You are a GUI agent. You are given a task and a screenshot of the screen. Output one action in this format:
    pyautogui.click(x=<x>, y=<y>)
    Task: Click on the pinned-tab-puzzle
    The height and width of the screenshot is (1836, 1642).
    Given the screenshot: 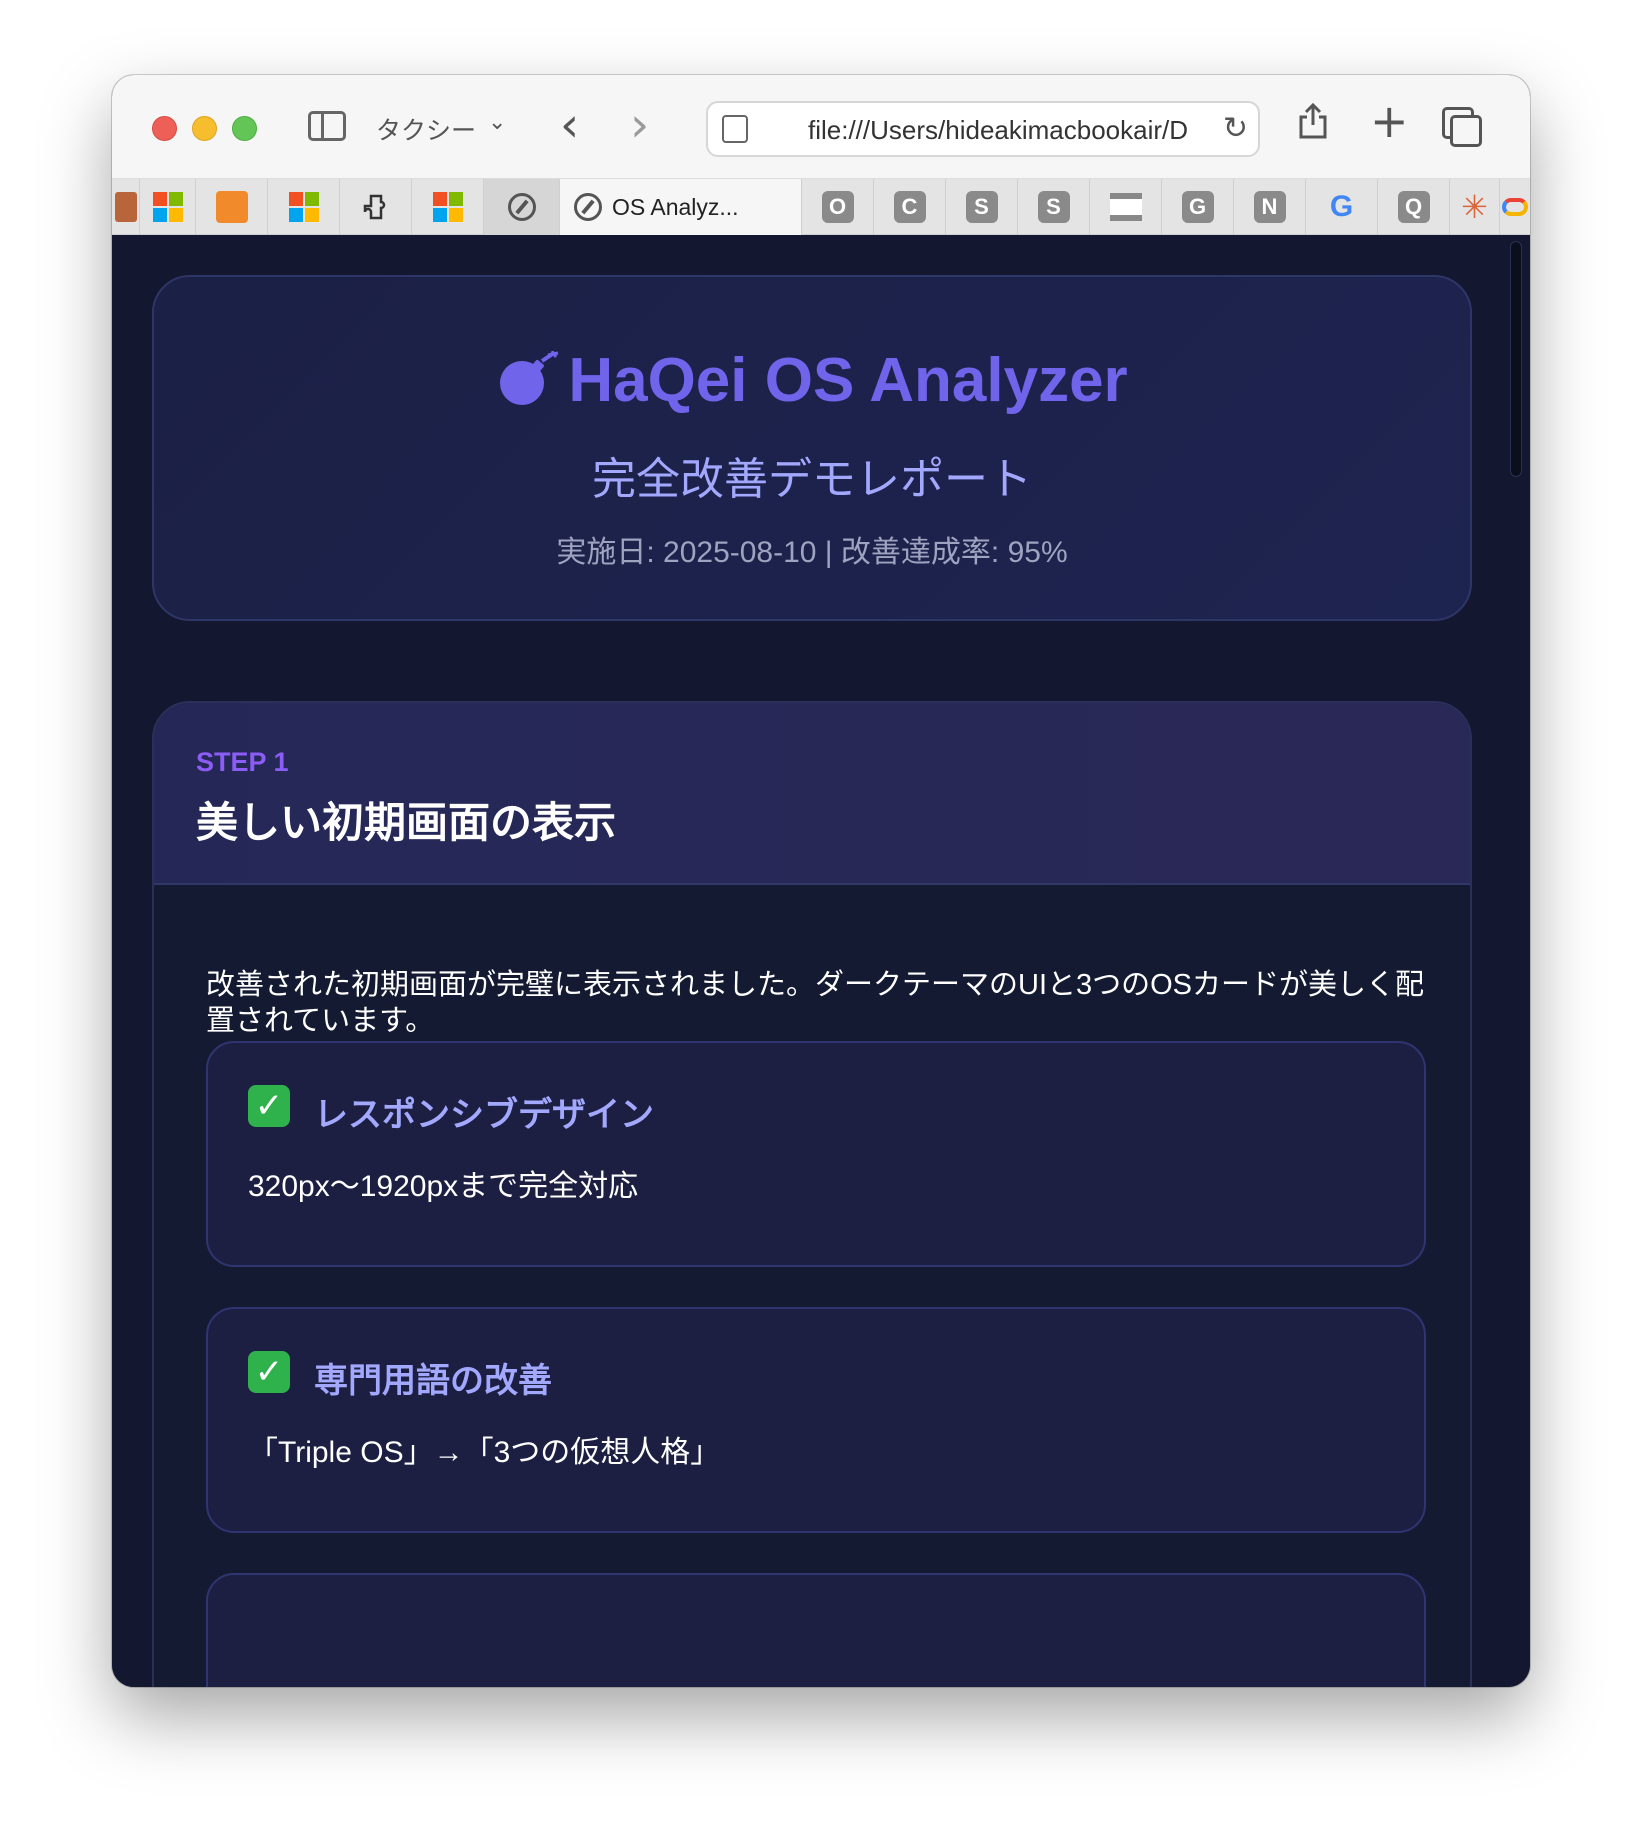 What is the action you would take?
    pyautogui.click(x=376, y=207)
    